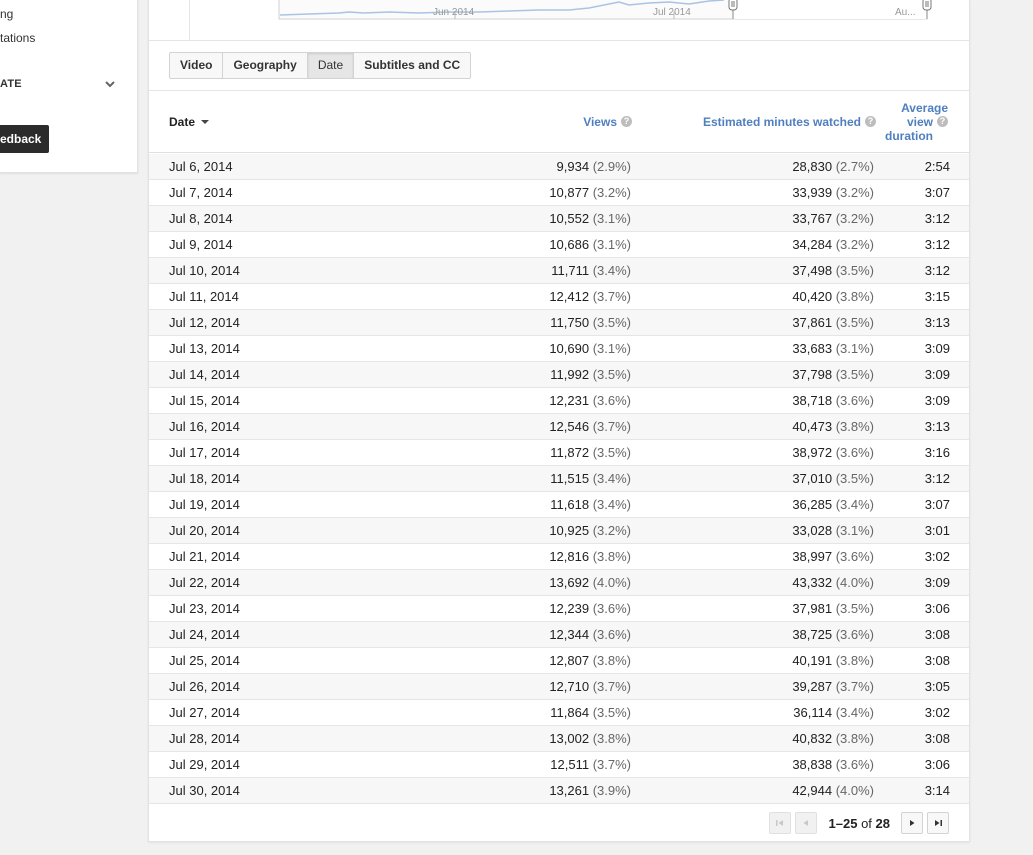  What do you see at coordinates (937, 452) in the screenshot?
I see `cell-avg-duration: 3:16` at bounding box center [937, 452].